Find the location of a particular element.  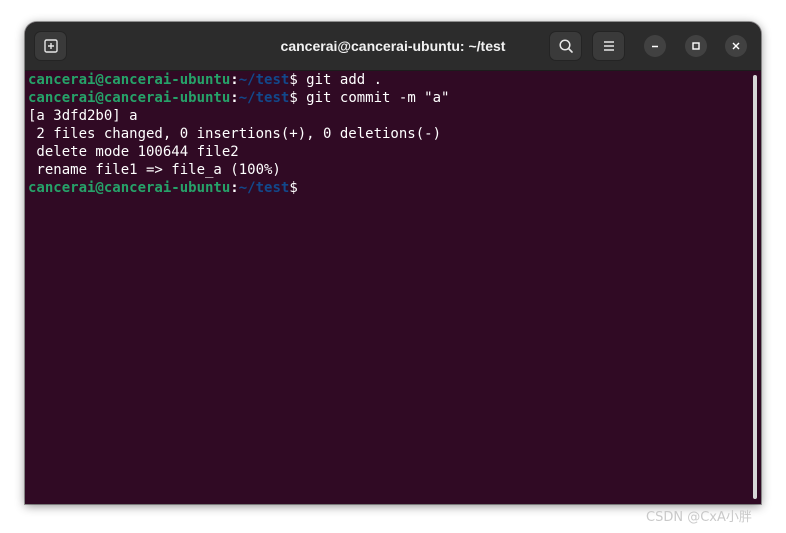

search-button is located at coordinates (565, 46).